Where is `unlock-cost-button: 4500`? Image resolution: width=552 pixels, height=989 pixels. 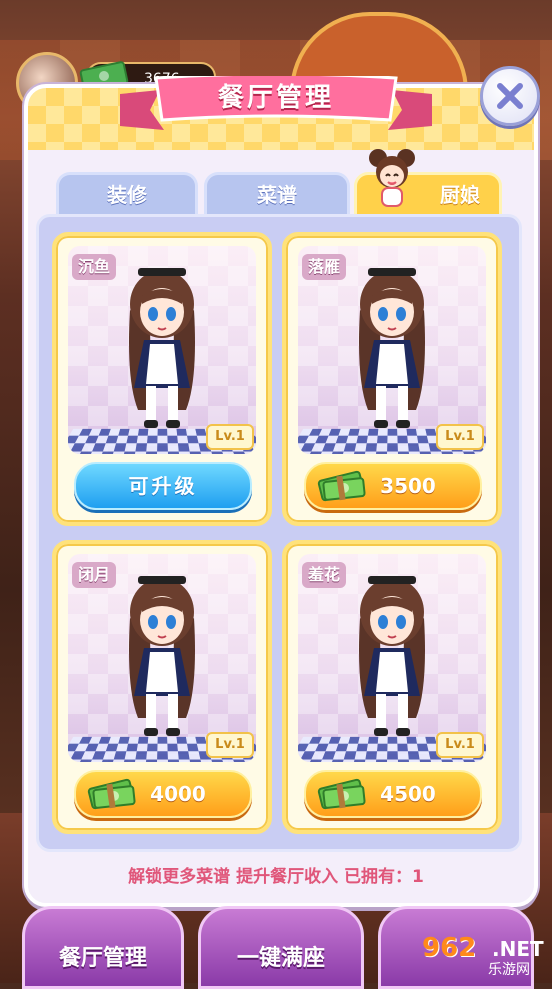 unlock-cost-button: 4500 is located at coordinates (393, 794).